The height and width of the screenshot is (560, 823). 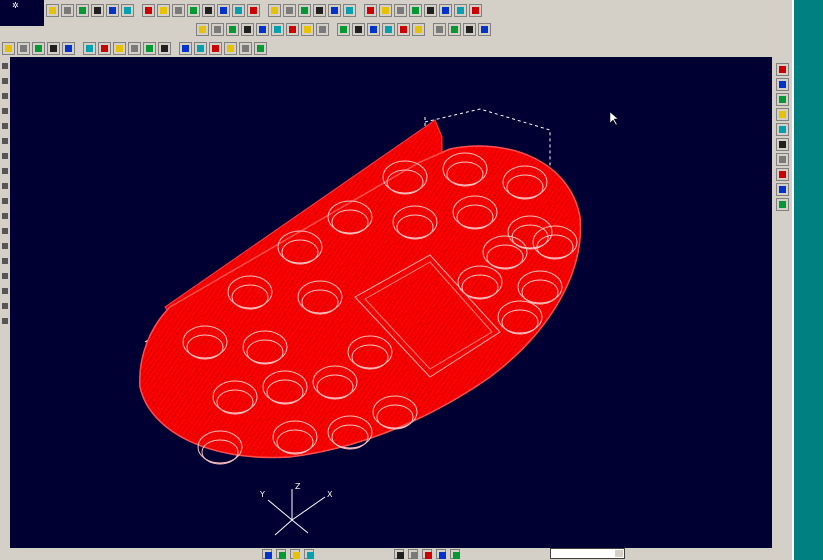 What do you see at coordinates (388, 29) in the screenshot?
I see `sweep-icon` at bounding box center [388, 29].